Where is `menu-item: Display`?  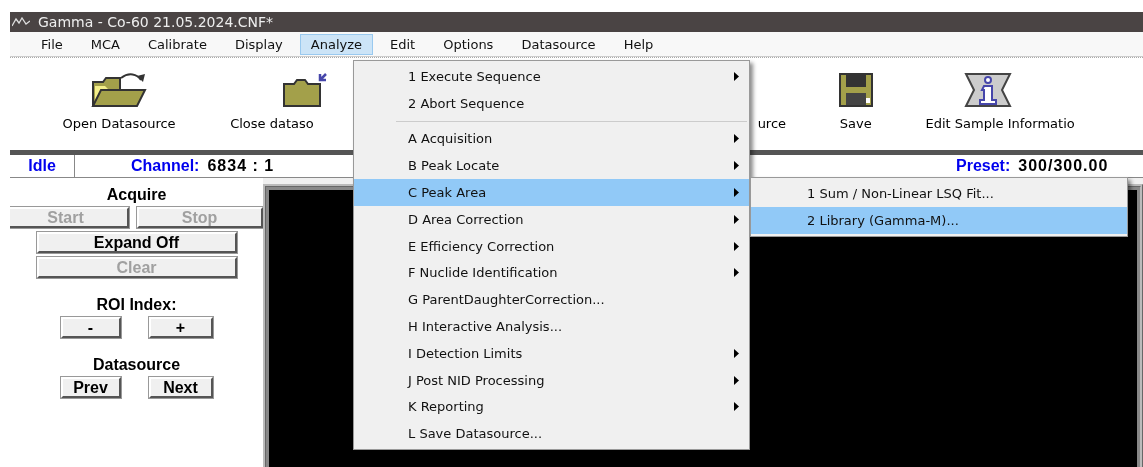 menu-item: Display is located at coordinates (258, 44).